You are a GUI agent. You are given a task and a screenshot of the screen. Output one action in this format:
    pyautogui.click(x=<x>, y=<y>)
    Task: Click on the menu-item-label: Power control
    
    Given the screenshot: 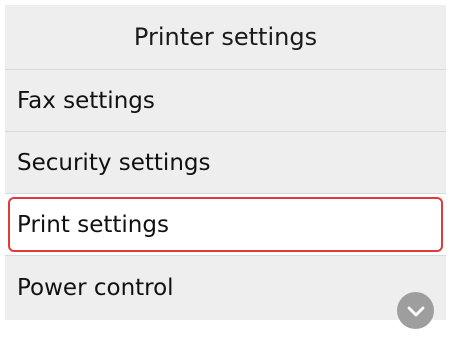 What is the action you would take?
    pyautogui.click(x=95, y=288)
    